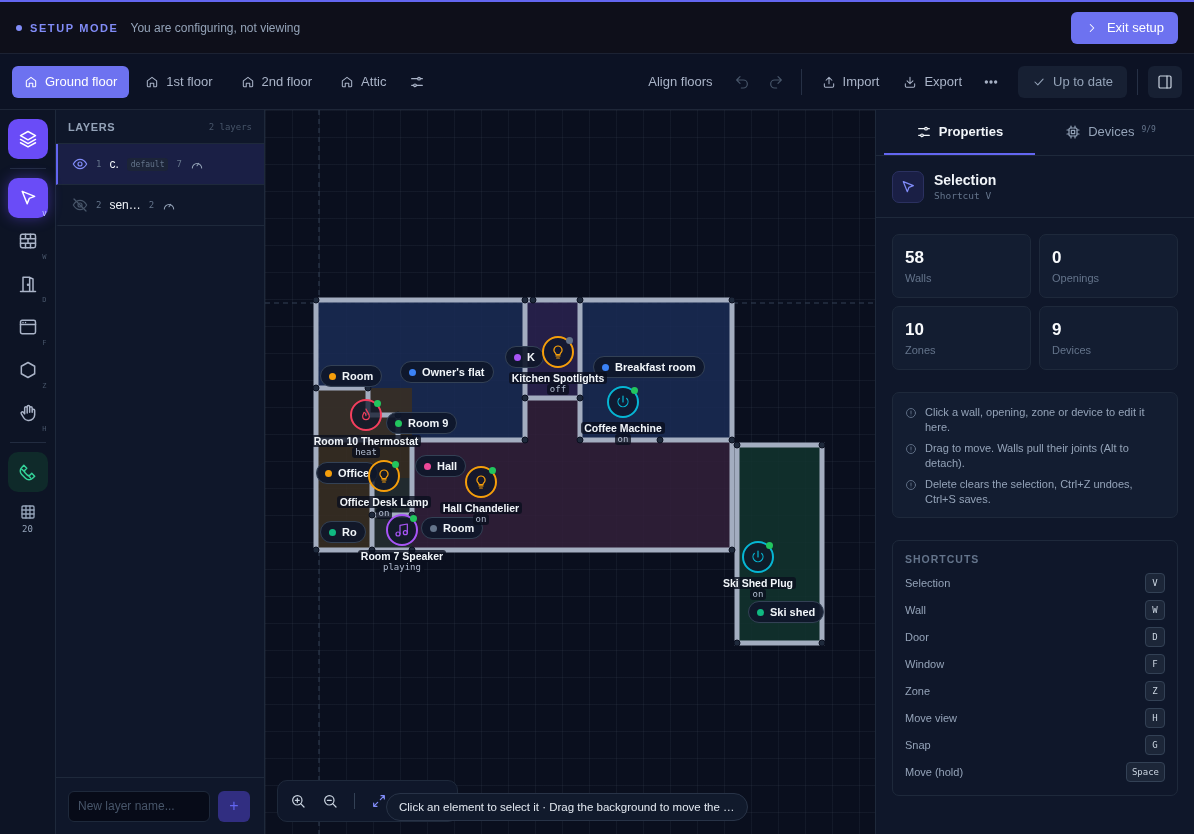  Describe the element at coordinates (758, 583) in the screenshot. I see `device-name: Ski Shed Plug` at that location.